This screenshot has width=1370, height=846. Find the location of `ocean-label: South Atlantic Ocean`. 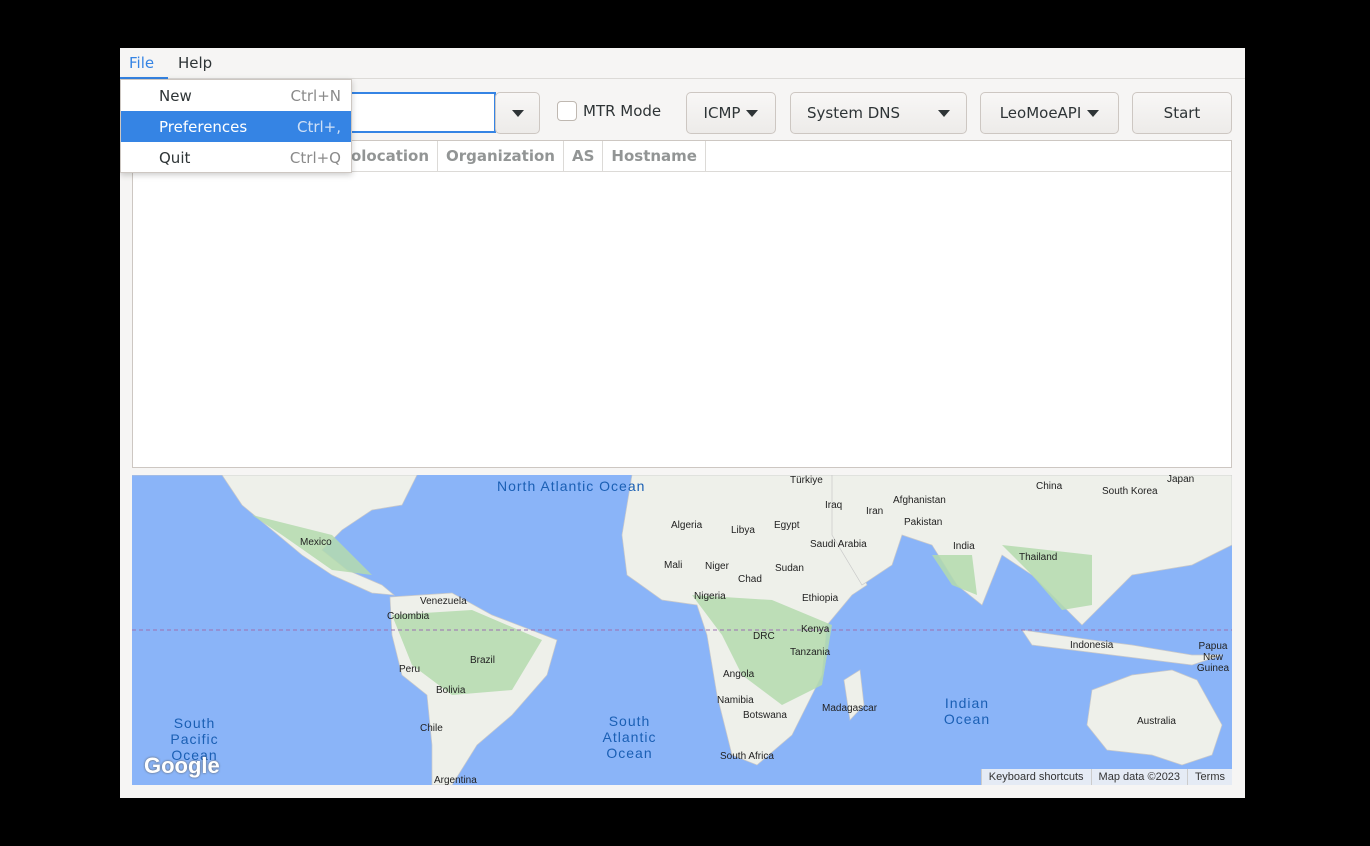

ocean-label: South Atlantic Ocean is located at coordinates (629, 737).